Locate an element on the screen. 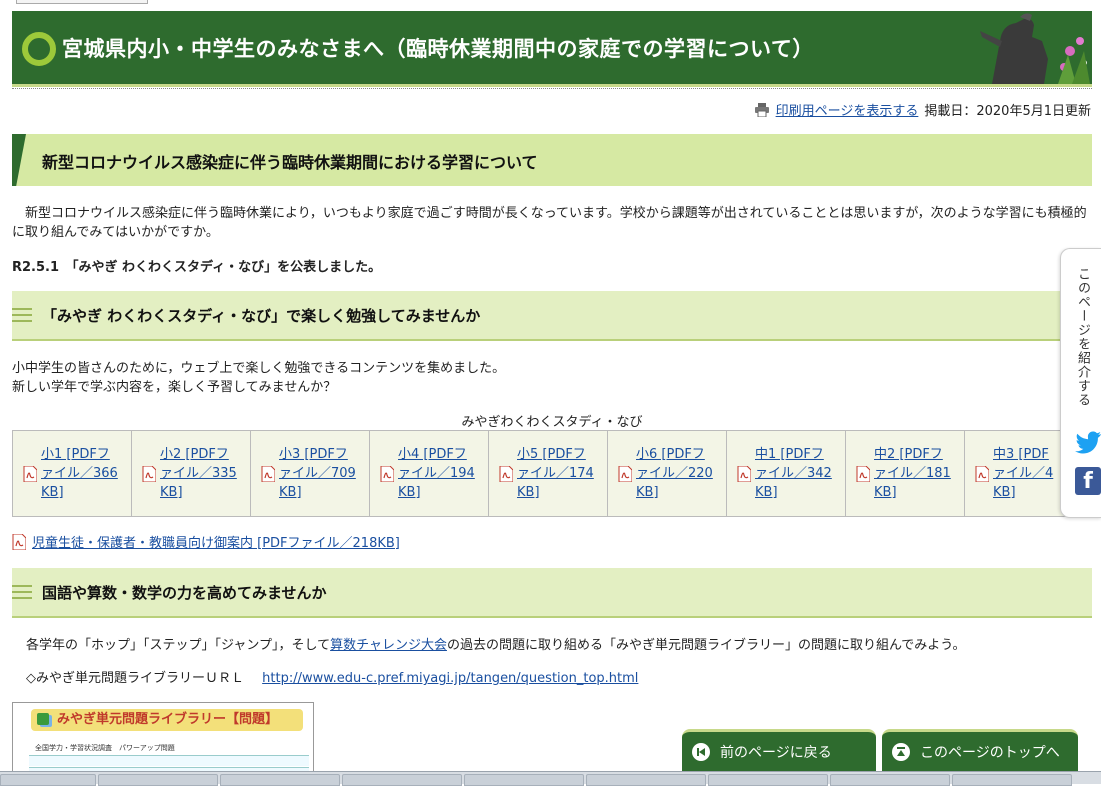 Image resolution: width=1101 pixels, height=786 pixels. math-challenge-link: 算数チャレンジ大会 is located at coordinates (388, 645).